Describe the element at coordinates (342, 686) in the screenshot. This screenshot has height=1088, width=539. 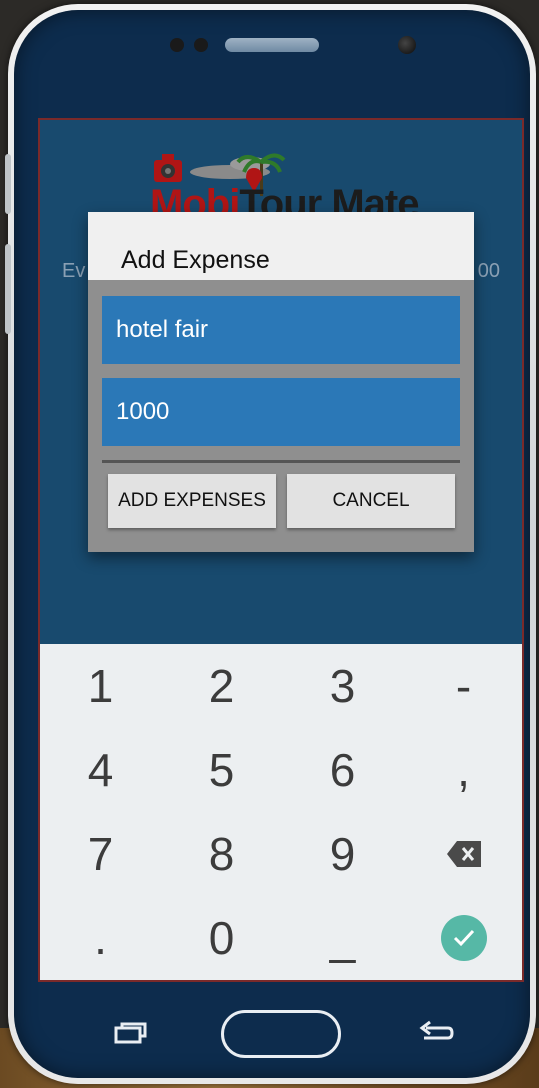
I see `key-3: 3` at that location.